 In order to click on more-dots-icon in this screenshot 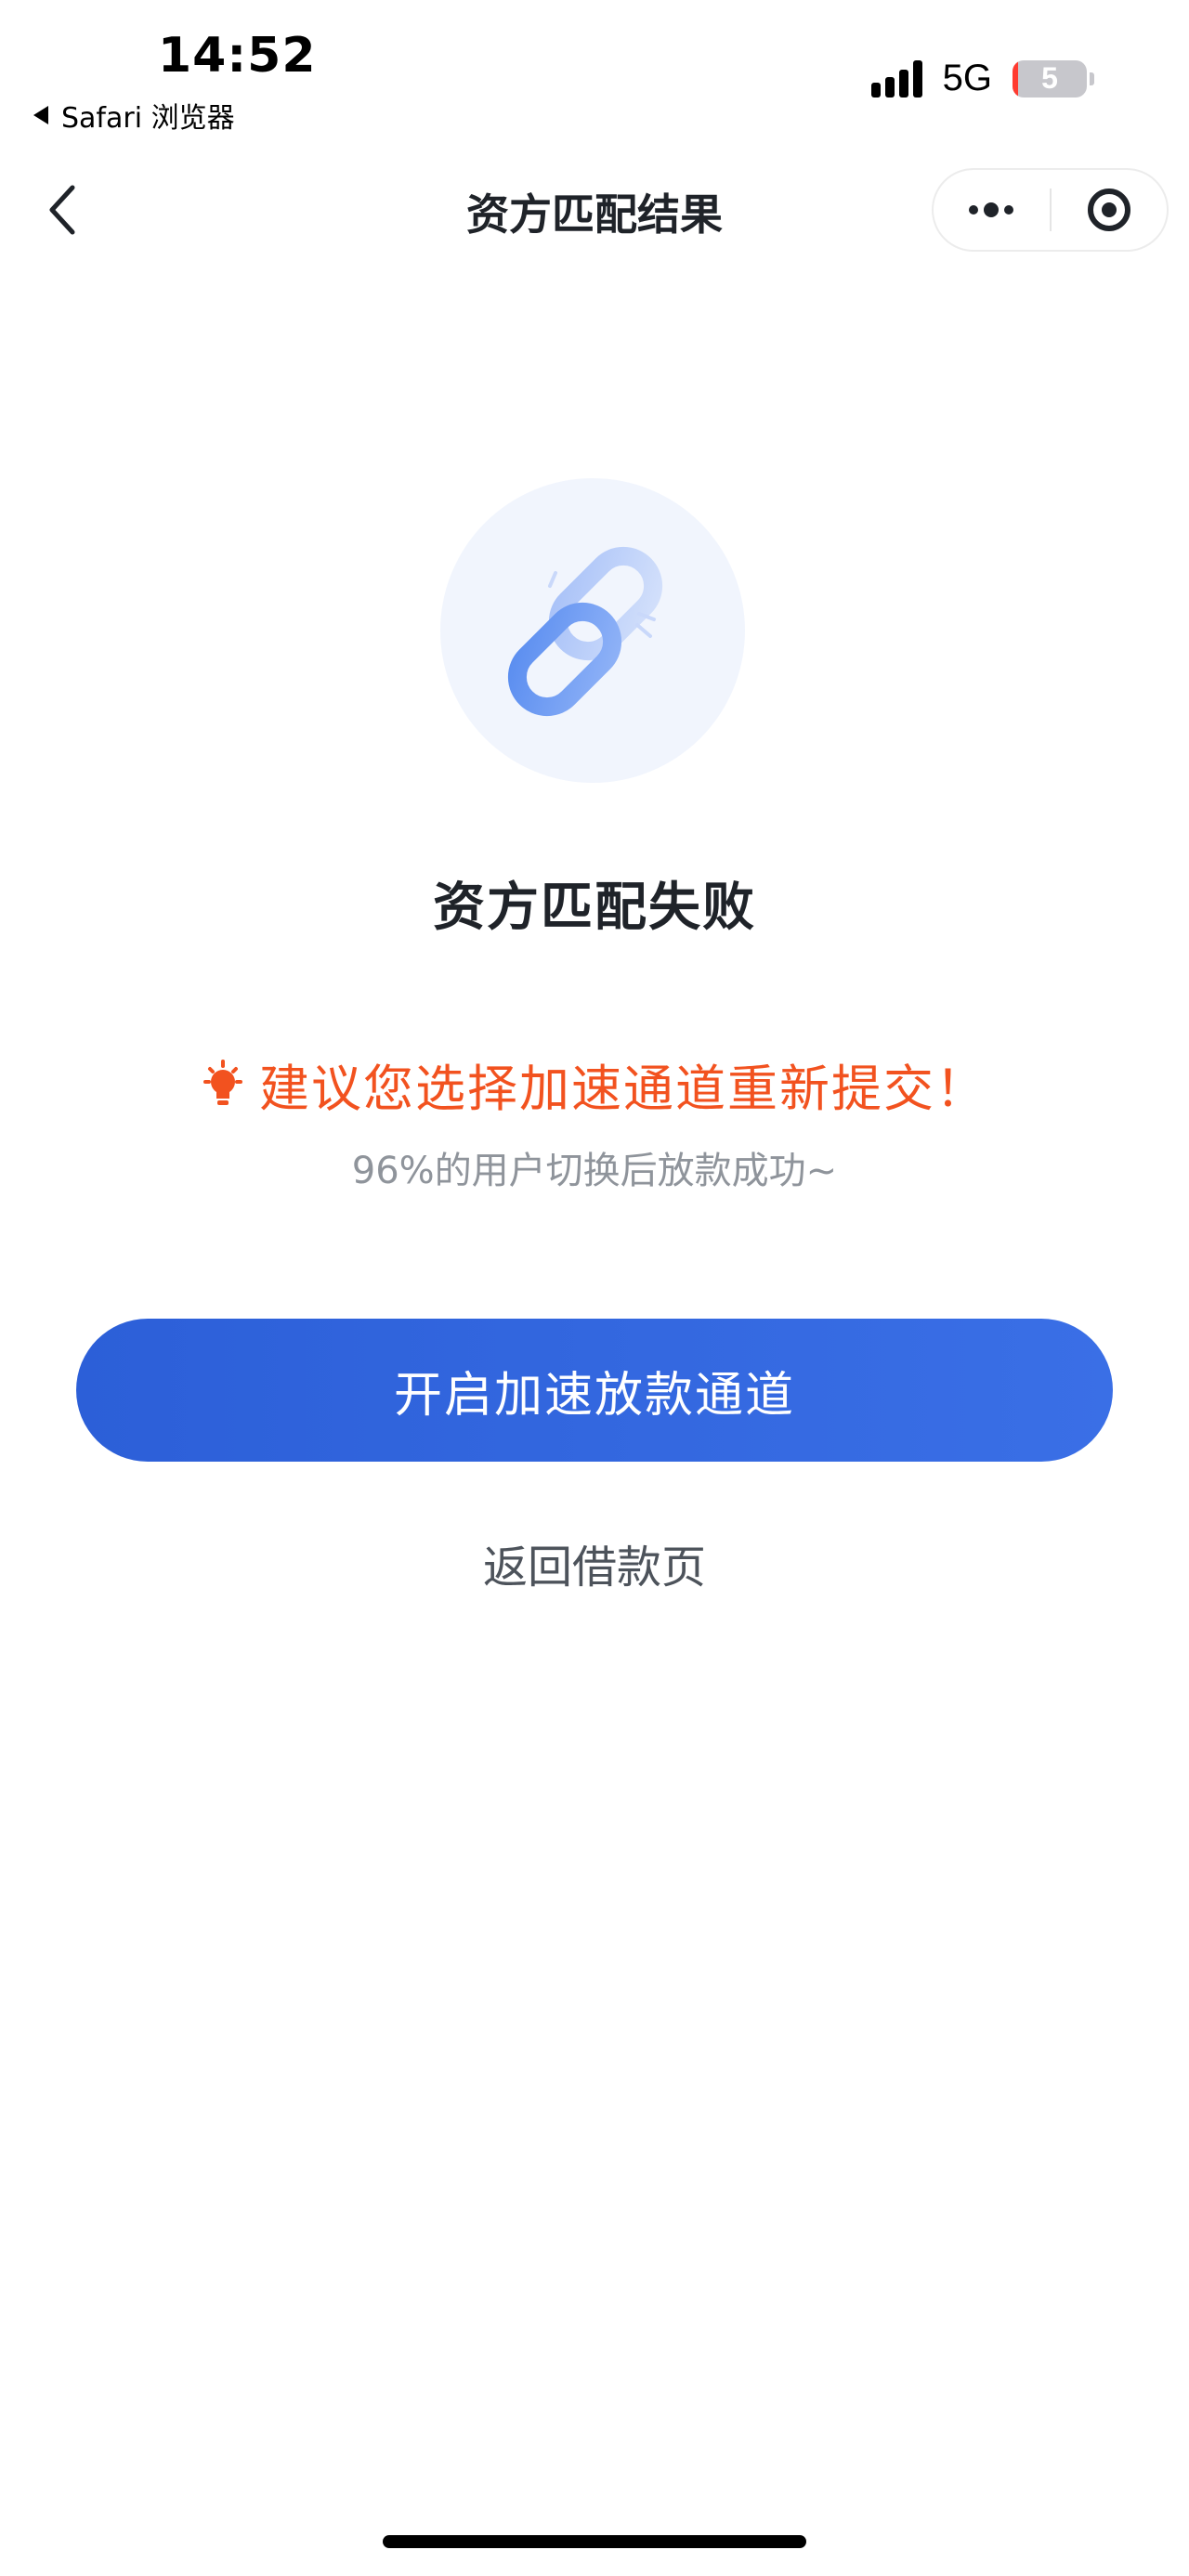, I will do `click(991, 209)`.